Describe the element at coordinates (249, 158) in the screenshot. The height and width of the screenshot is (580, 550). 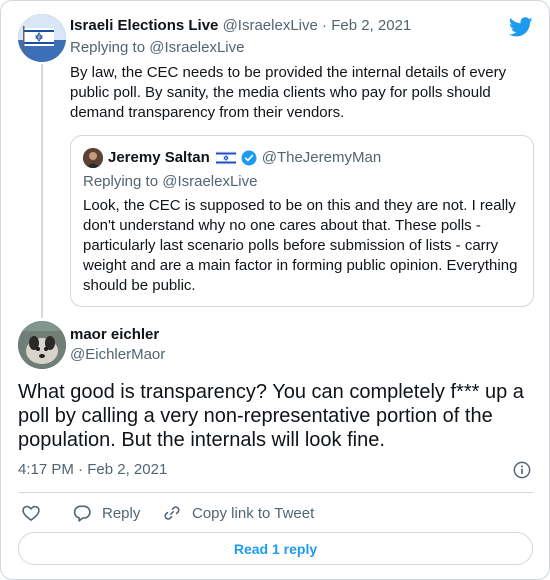
I see `verified-badge-icon` at that location.